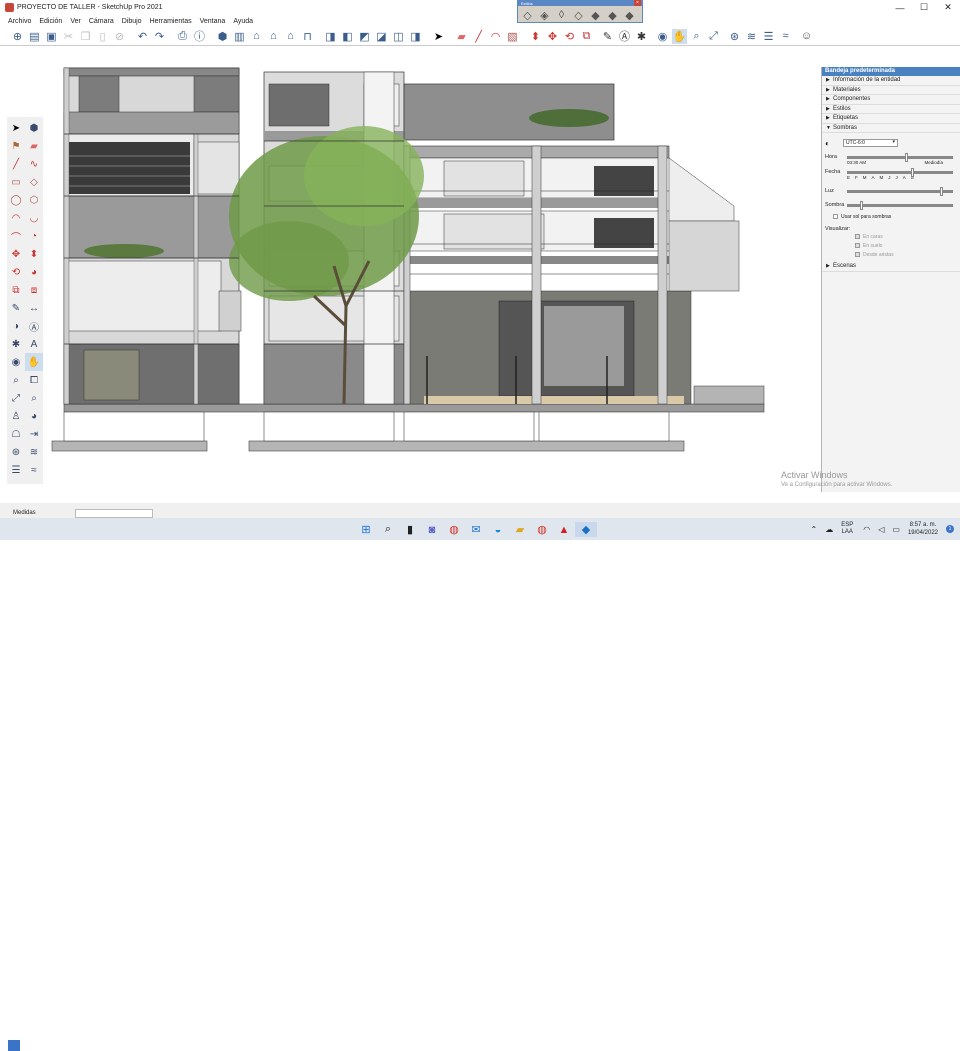  I want to click on views-iso-icon: ◨, so click(330, 36).